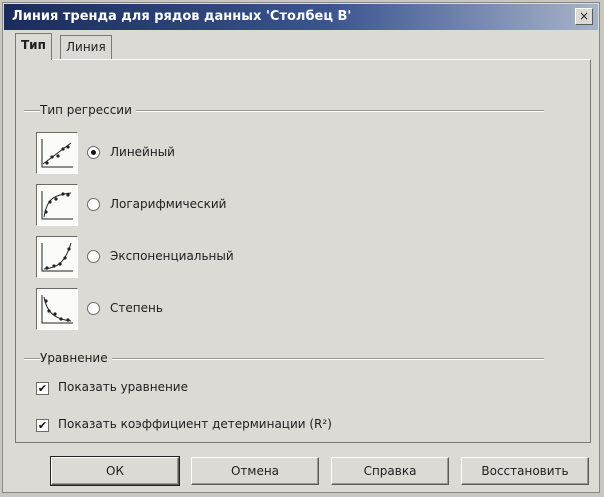 The width and height of the screenshot is (604, 497). Describe the element at coordinates (255, 471) in the screenshot. I see `cancel-button: Отмена` at that location.